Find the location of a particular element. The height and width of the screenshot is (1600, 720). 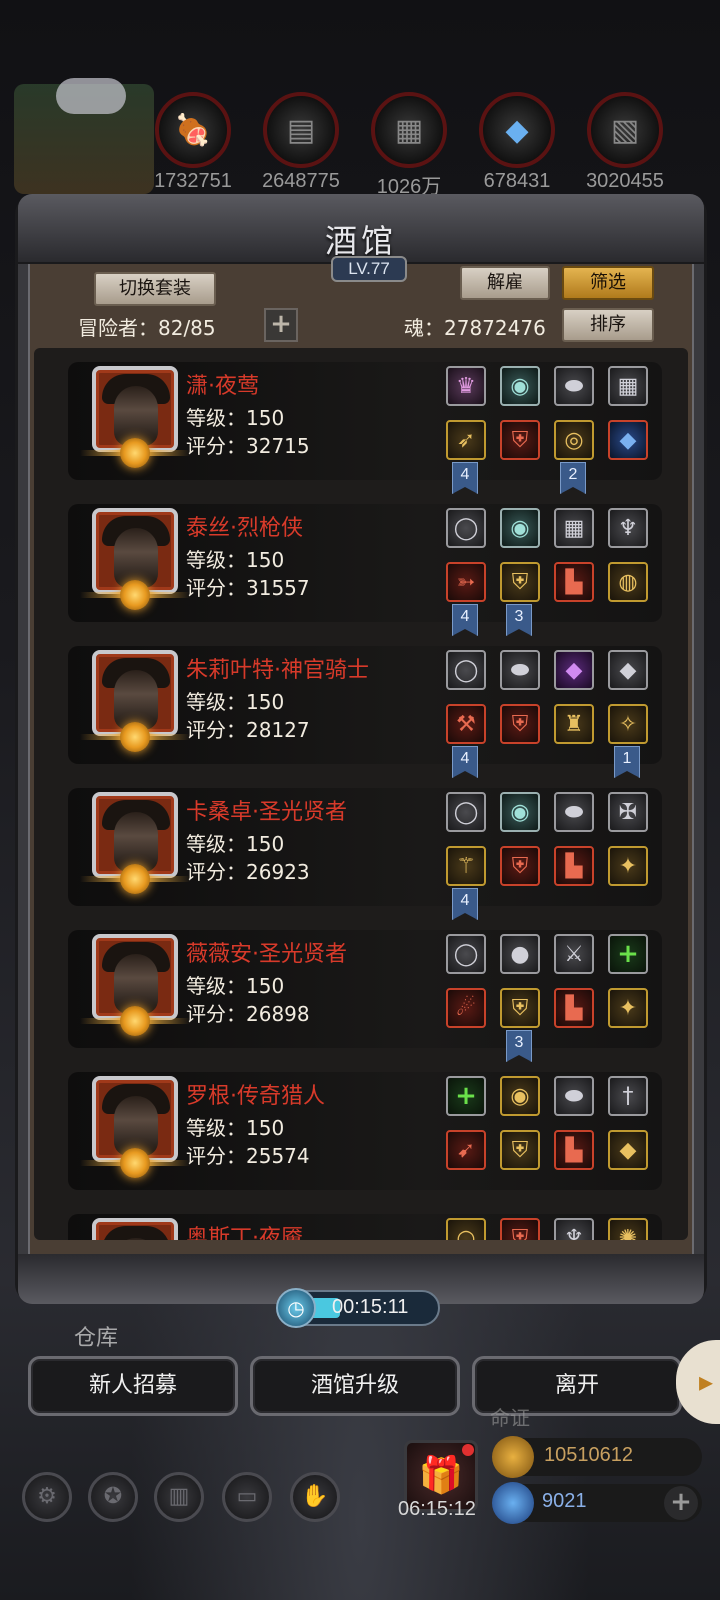

crystal-icon: ◆ is located at coordinates (517, 130).